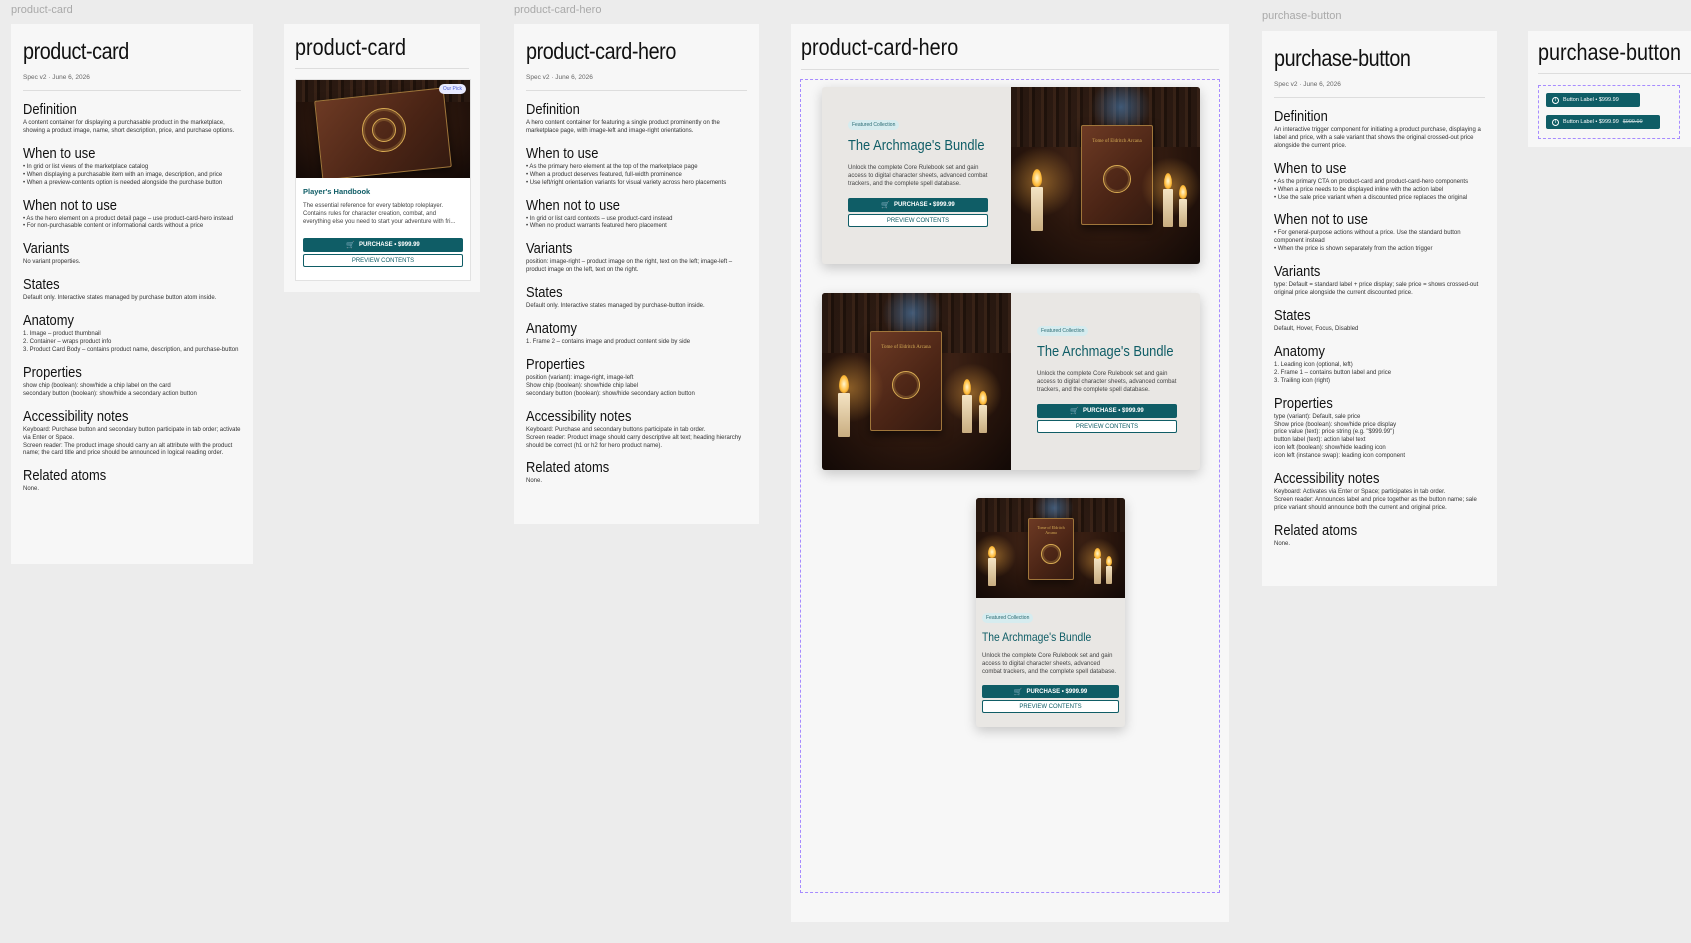 Image resolution: width=1691 pixels, height=943 pixels. Describe the element at coordinates (76, 51) in the screenshot. I see `doc-title: product-card` at that location.